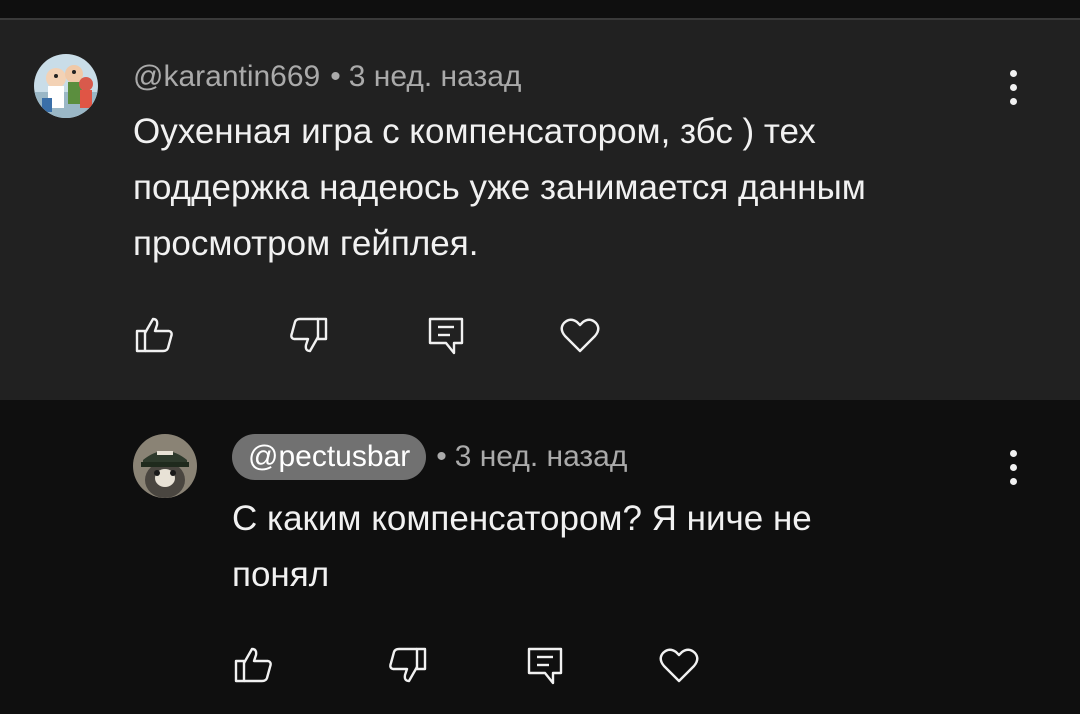 The width and height of the screenshot is (1080, 714). What do you see at coordinates (329, 457) in the screenshot?
I see `author-handle-highlighted: @pectusbar` at bounding box center [329, 457].